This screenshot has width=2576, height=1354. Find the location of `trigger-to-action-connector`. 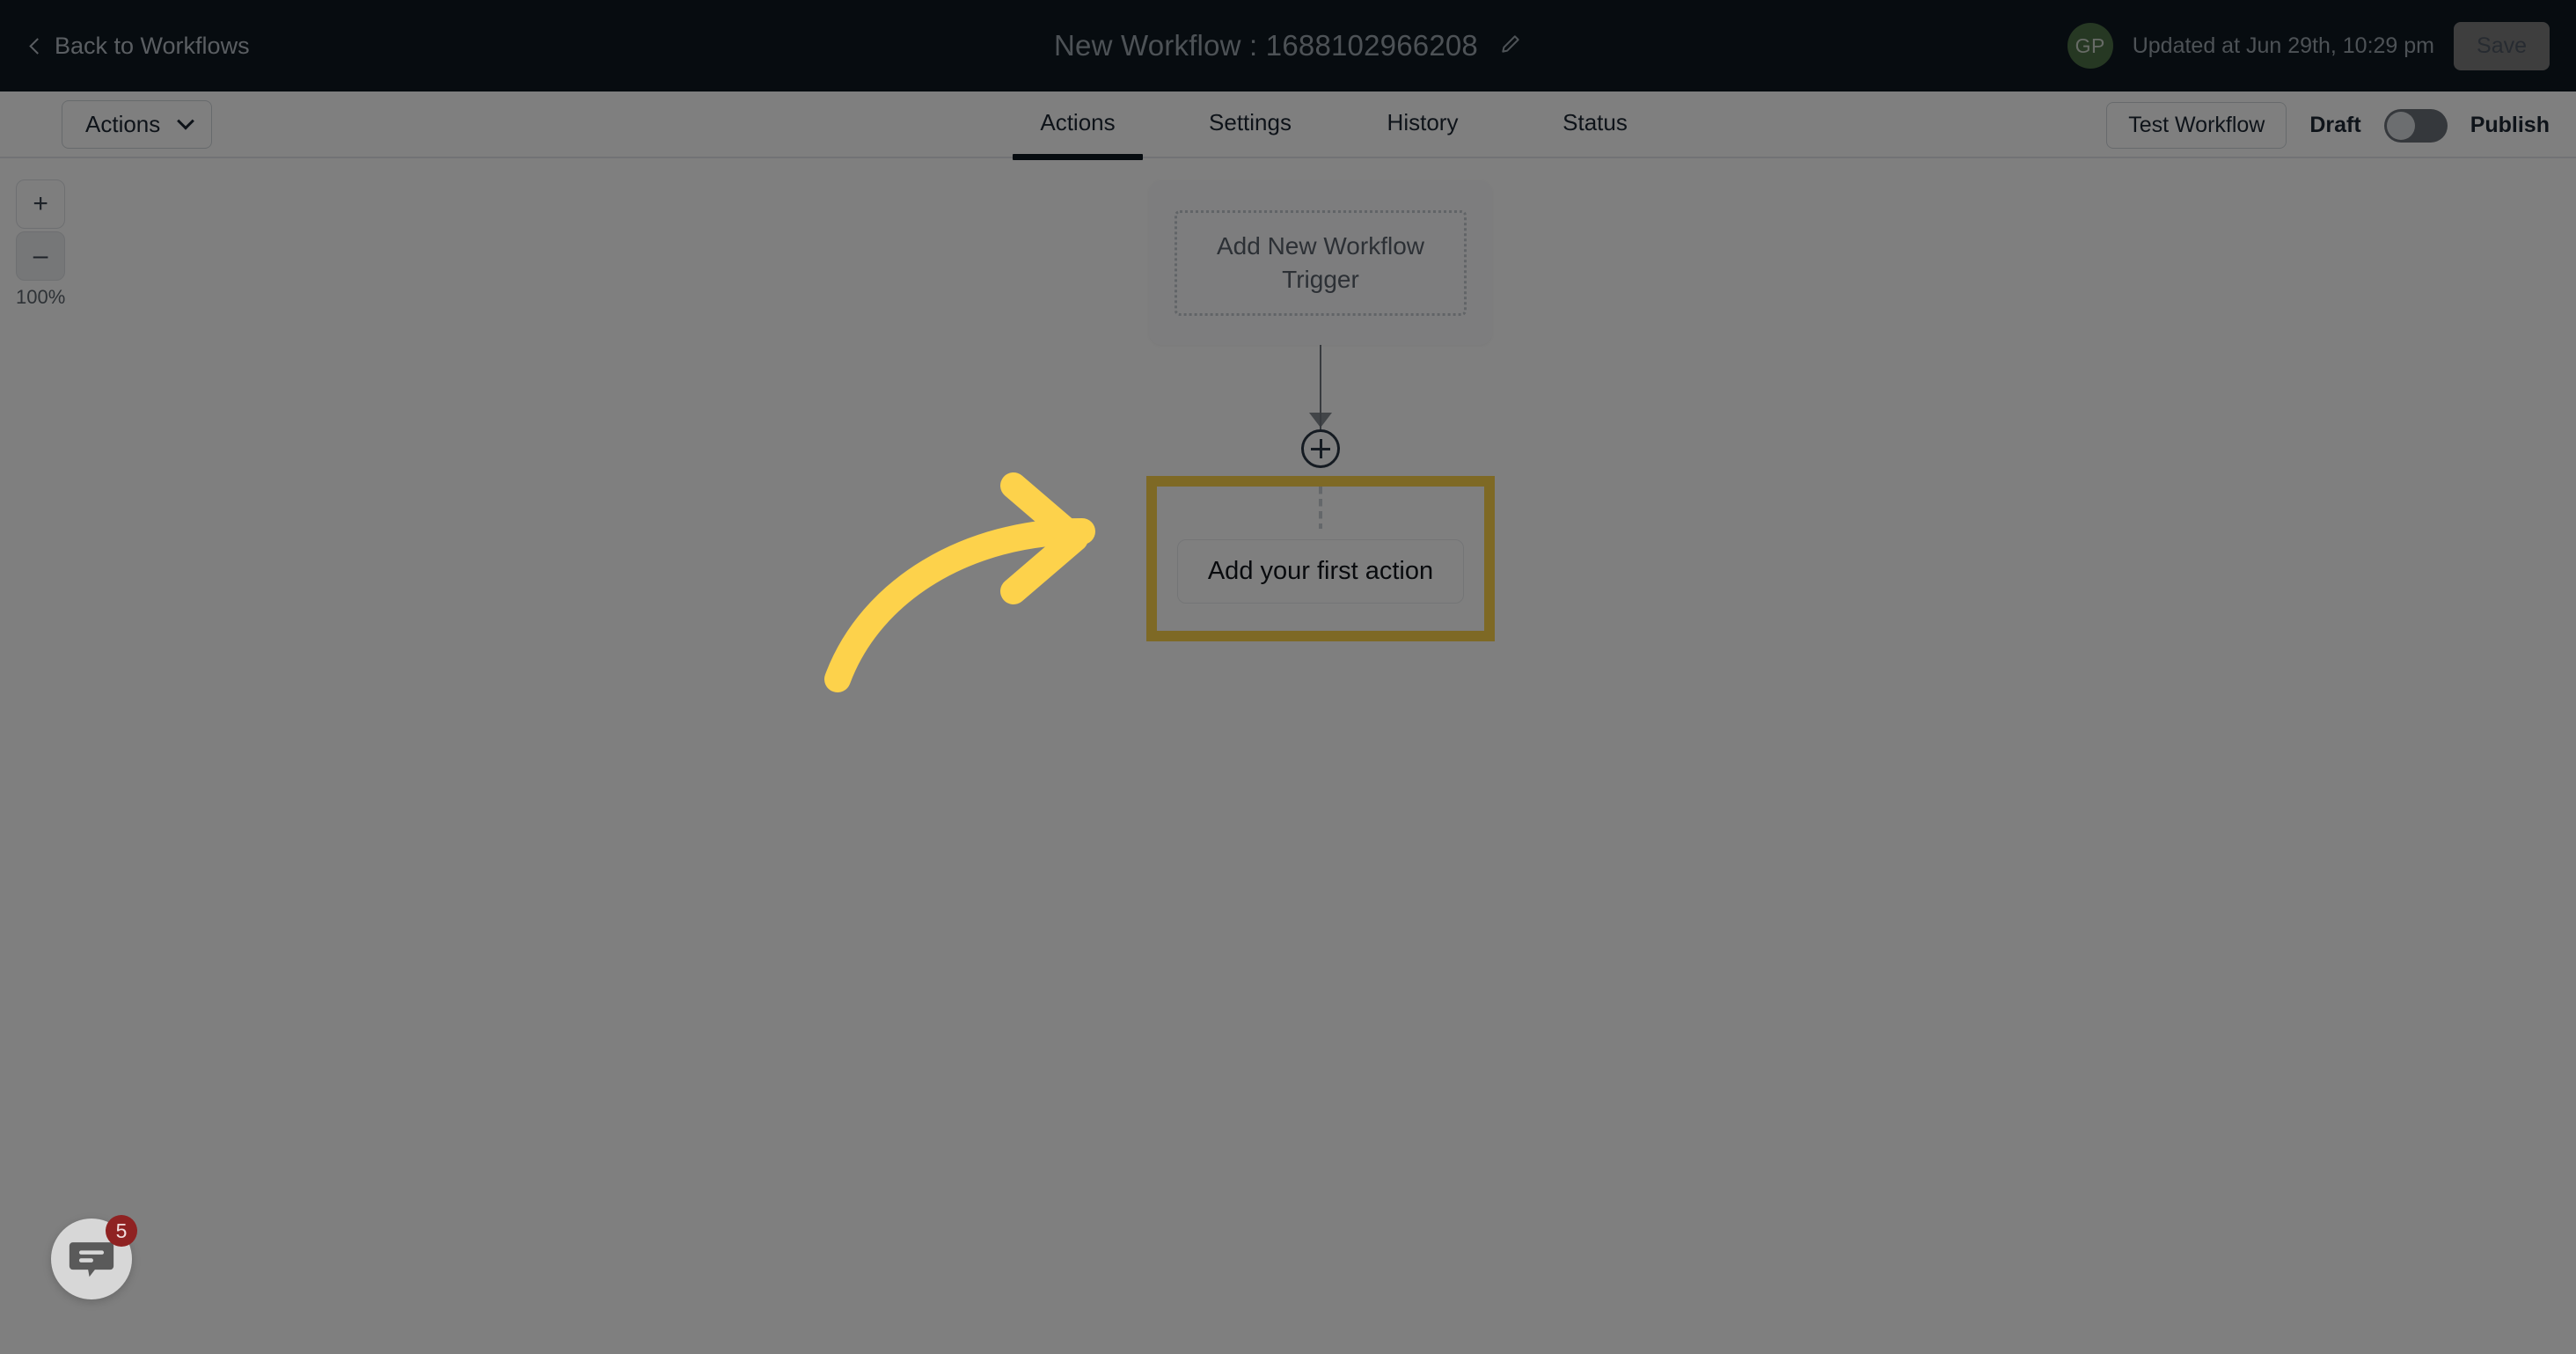

trigger-to-action-connector is located at coordinates (1320, 387).